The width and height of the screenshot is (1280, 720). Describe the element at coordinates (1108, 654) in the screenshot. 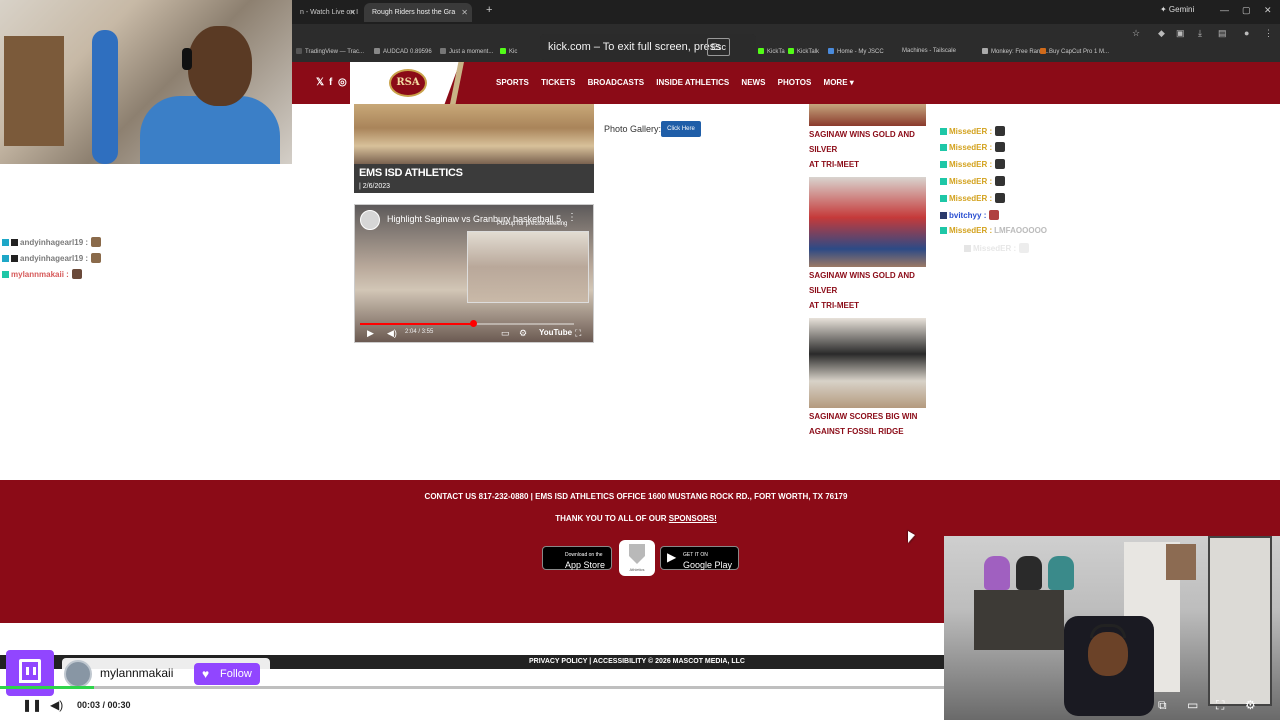

I see `streamer-face` at that location.